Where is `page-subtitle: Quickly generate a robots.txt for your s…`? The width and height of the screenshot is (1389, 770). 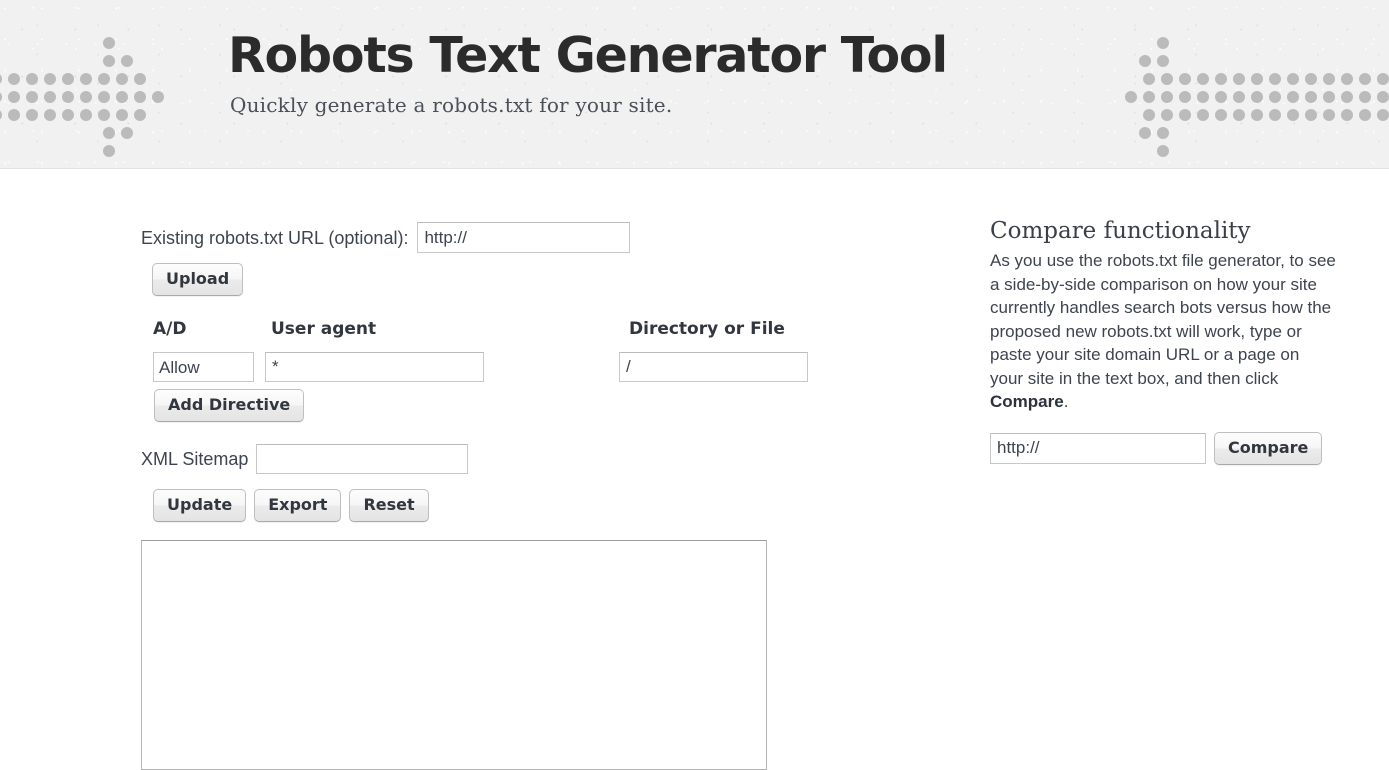 page-subtitle: Quickly generate a robots.txt for your s… is located at coordinates (451, 105).